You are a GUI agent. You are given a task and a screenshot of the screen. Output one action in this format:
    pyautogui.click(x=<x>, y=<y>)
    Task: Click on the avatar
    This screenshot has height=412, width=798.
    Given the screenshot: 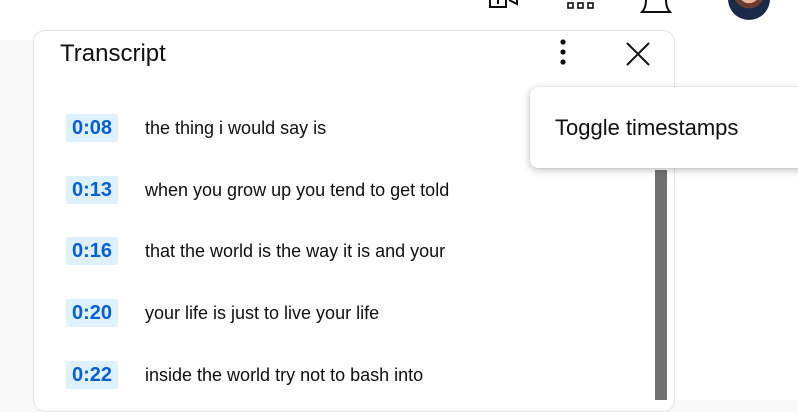 What is the action you would take?
    pyautogui.click(x=749, y=10)
    